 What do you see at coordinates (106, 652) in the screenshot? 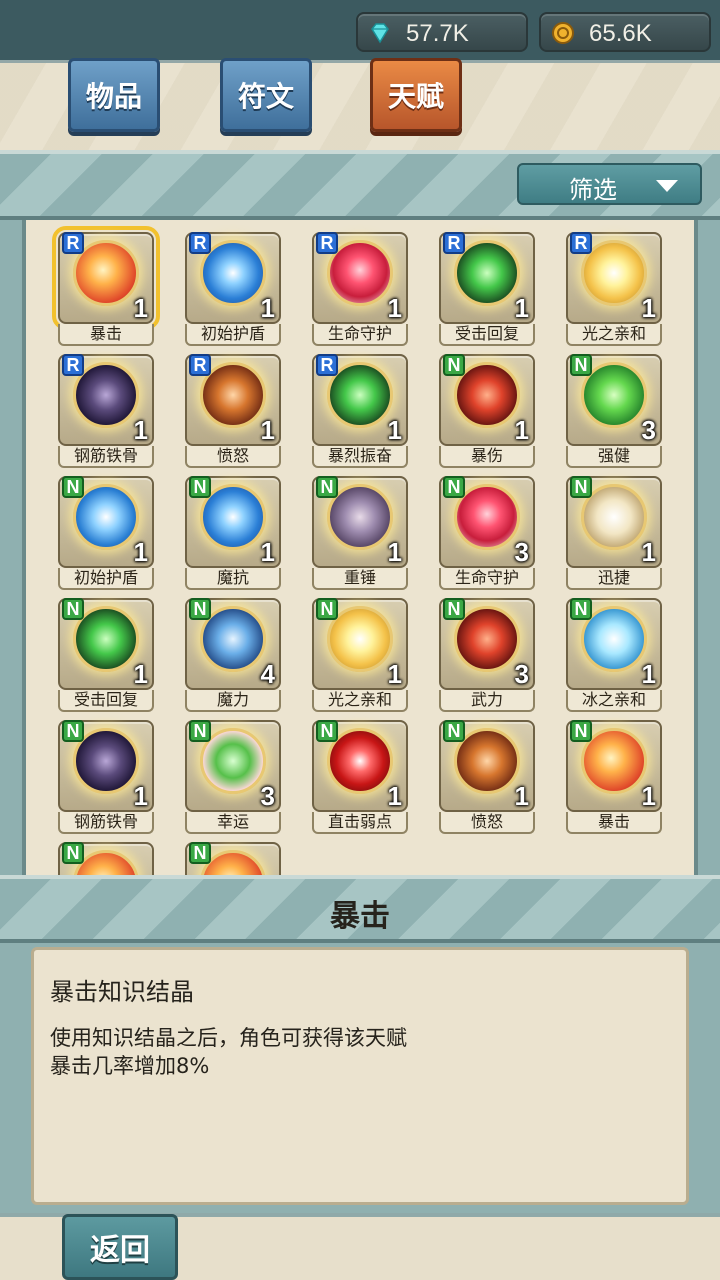
I see `talent-item: N 1 受击回复` at bounding box center [106, 652].